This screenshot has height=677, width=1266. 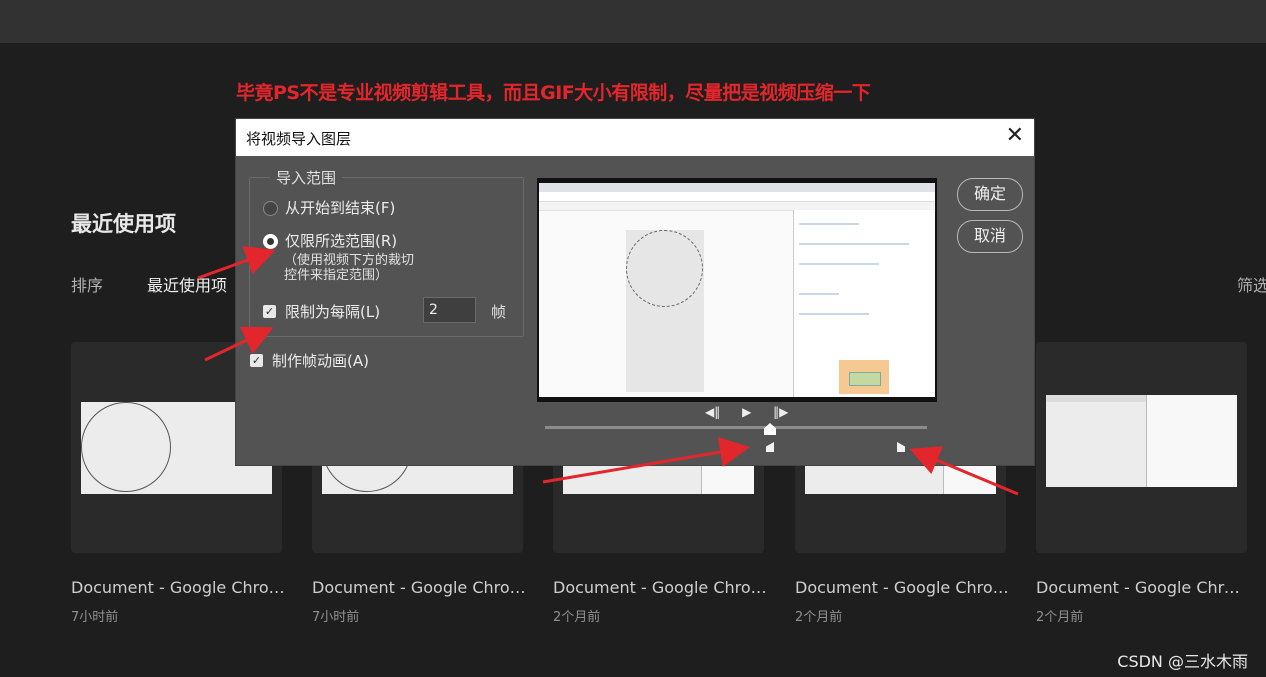 What do you see at coordinates (553, 93) in the screenshot?
I see `annotation-text: 毕竟PS不是专业视频剪辑工具，而且GIF大小有限制，尽量把是视频压缩一下` at bounding box center [553, 93].